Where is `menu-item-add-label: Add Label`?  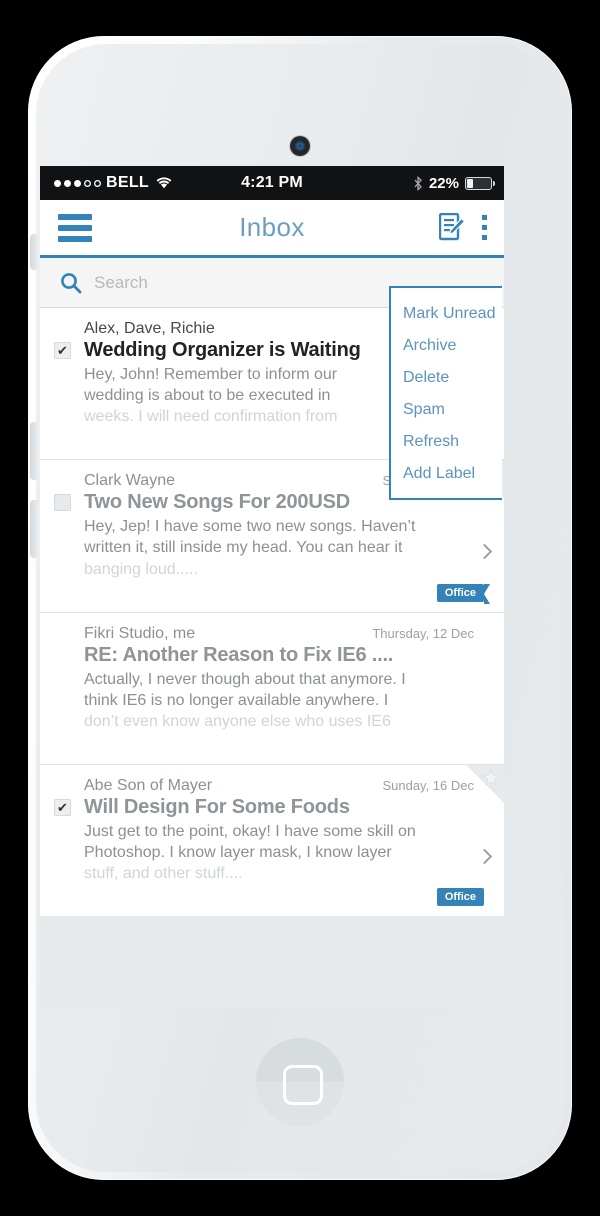
menu-item-add-label: Add Label is located at coordinates (446, 474).